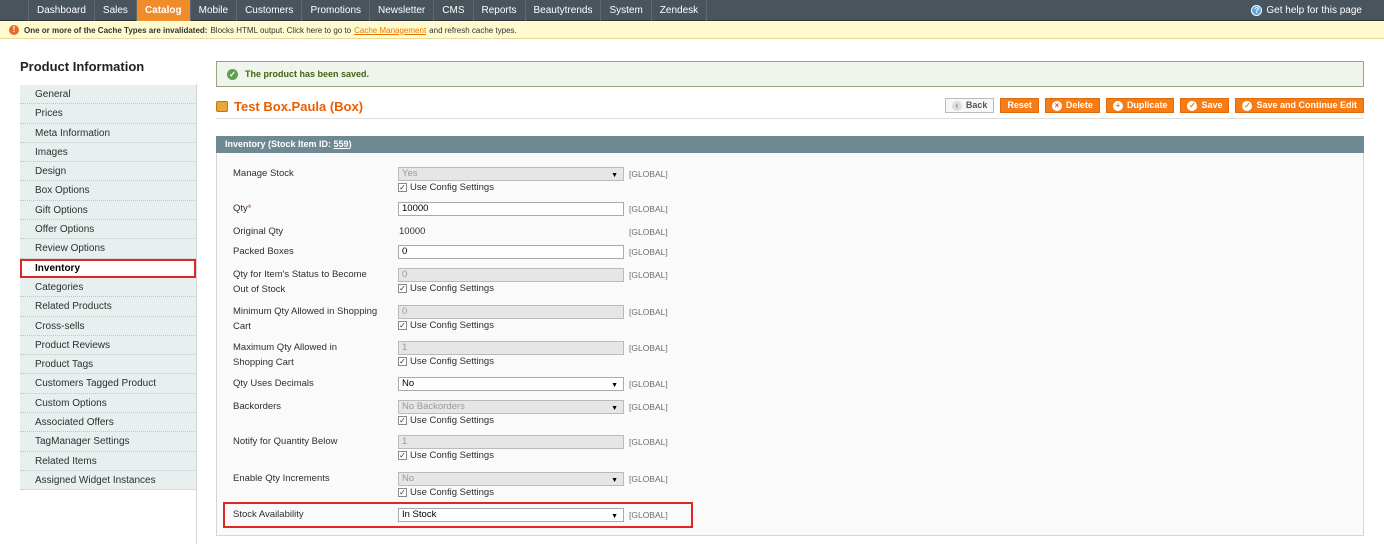 The image size is (1384, 546). What do you see at coordinates (289, 106) in the screenshot?
I see `page-title: Test Box.Paula (Box)` at bounding box center [289, 106].